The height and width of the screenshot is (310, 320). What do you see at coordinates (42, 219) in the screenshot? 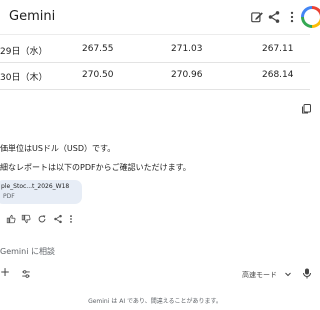
I see `regenerate-icon` at bounding box center [42, 219].